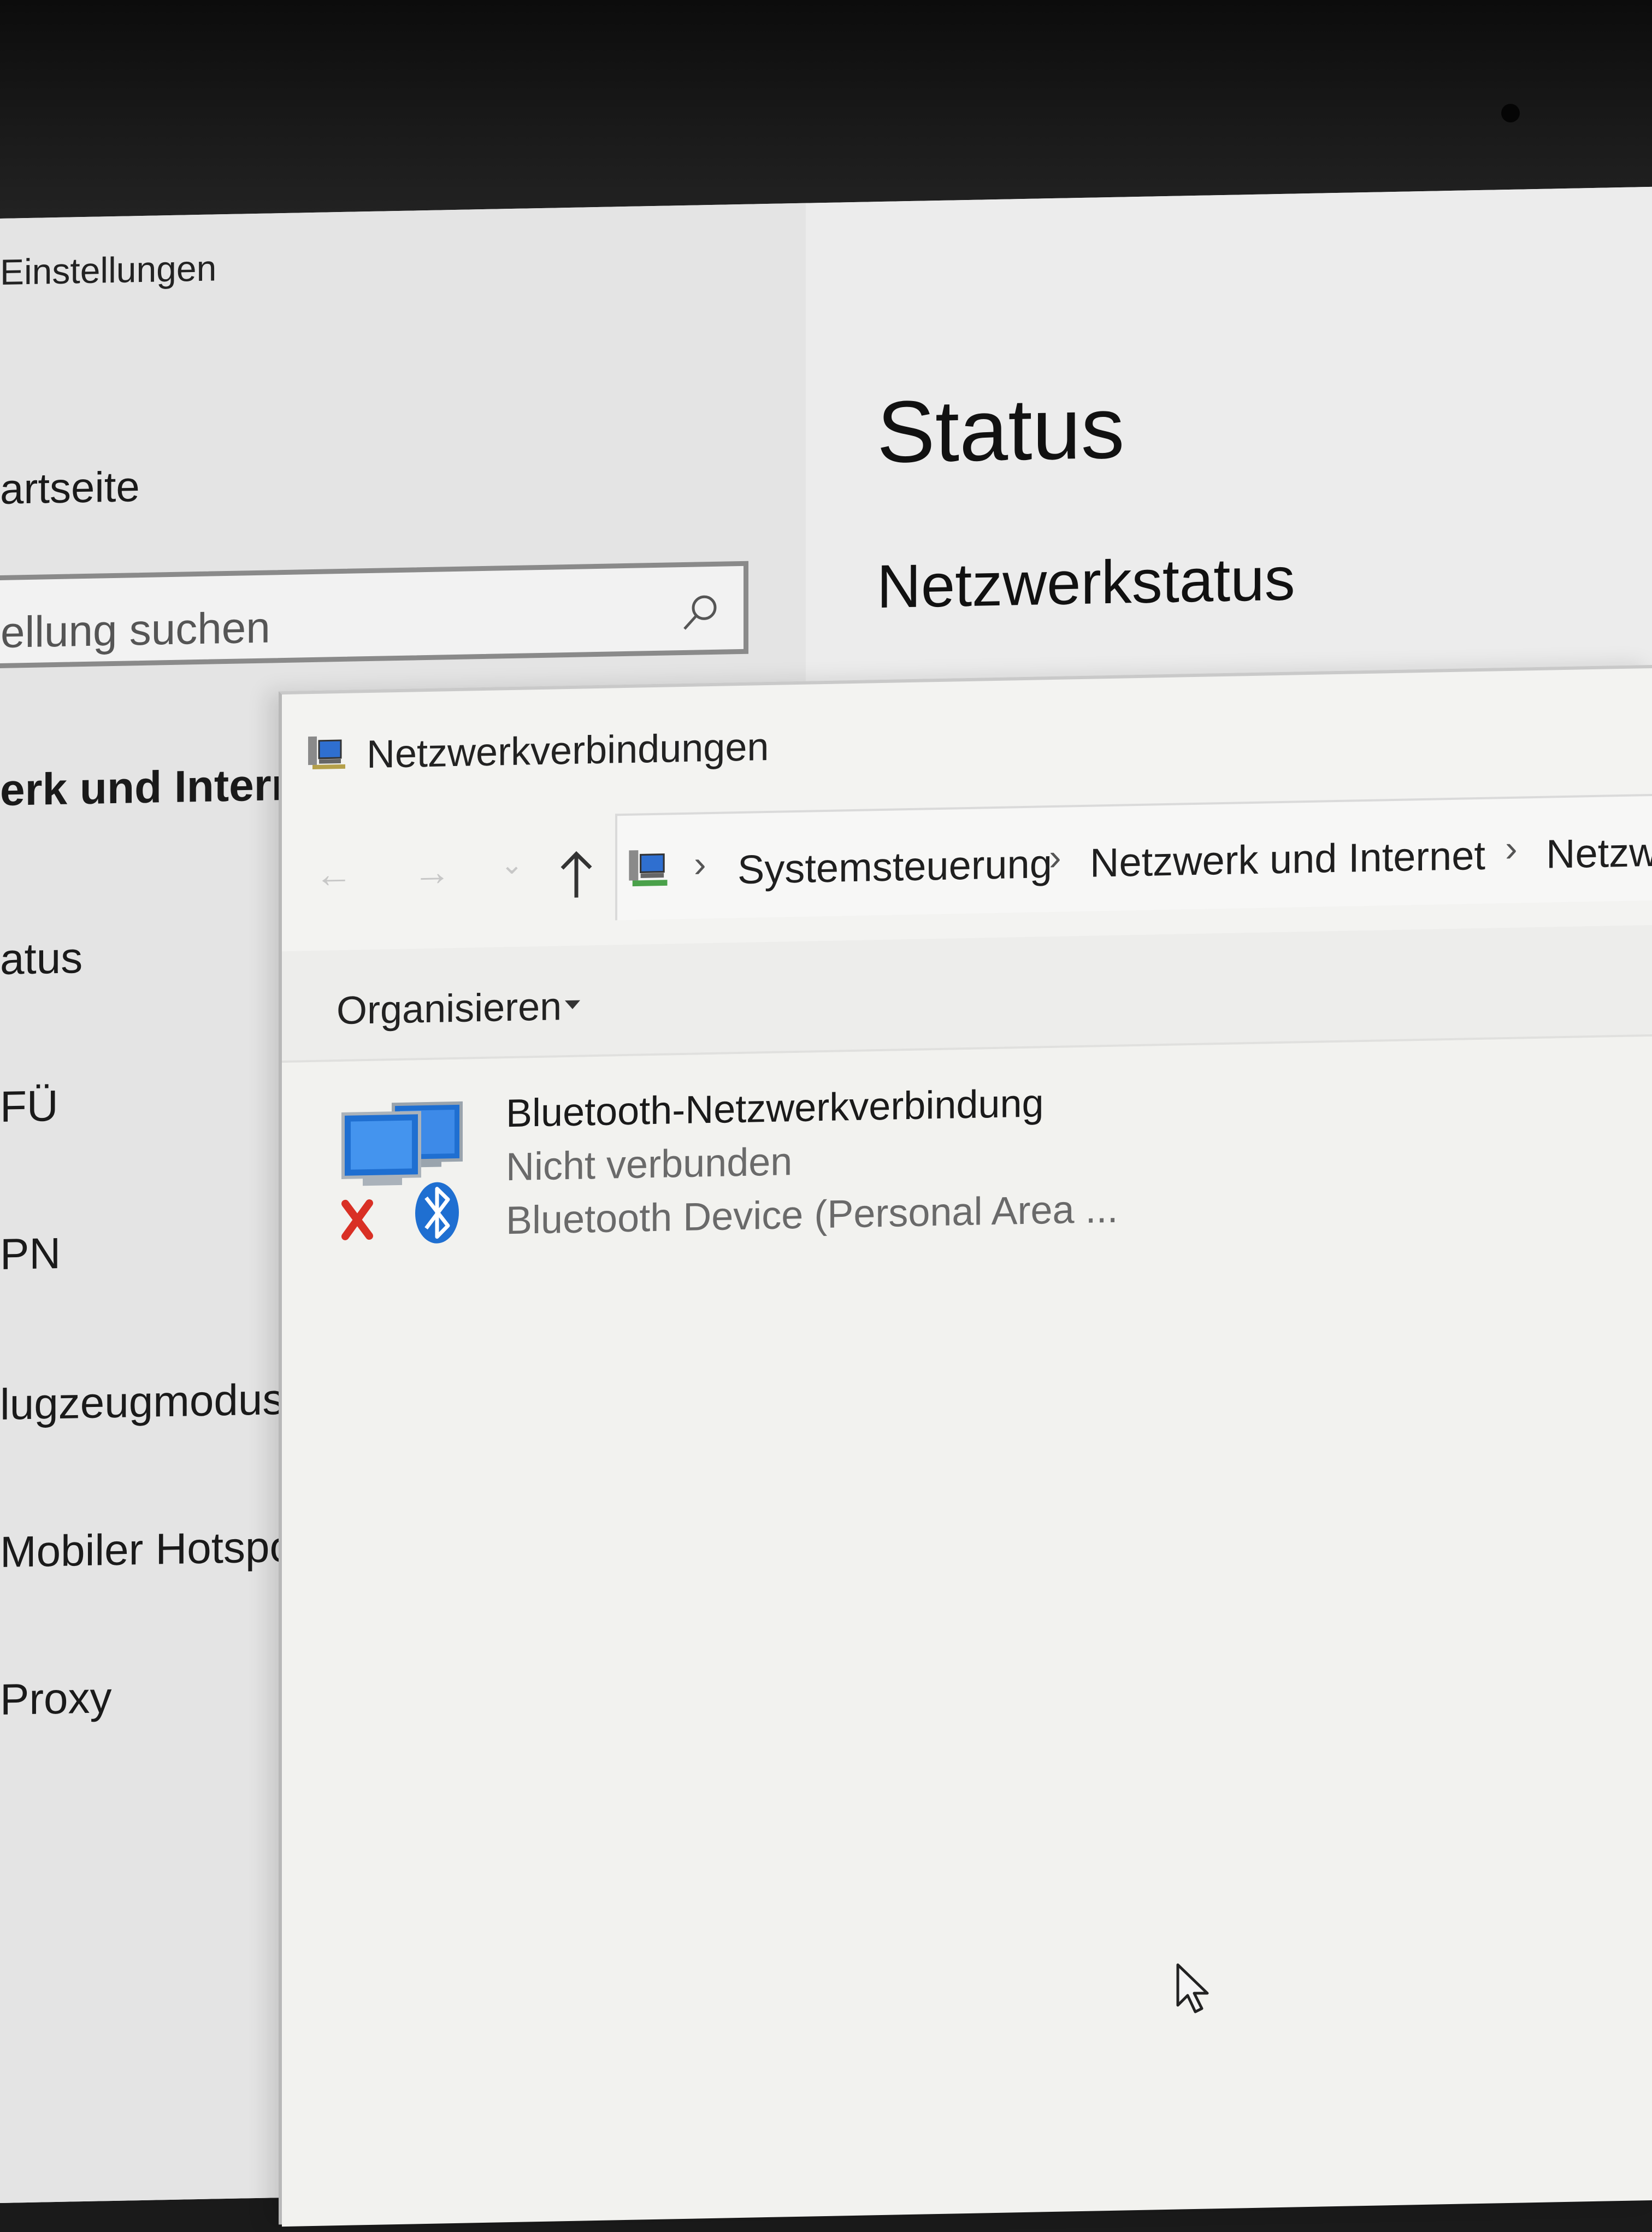 Image resolution: width=1652 pixels, height=2232 pixels. What do you see at coordinates (374, 615) in the screenshot?
I see `settings-search-input: ellung suchen` at bounding box center [374, 615].